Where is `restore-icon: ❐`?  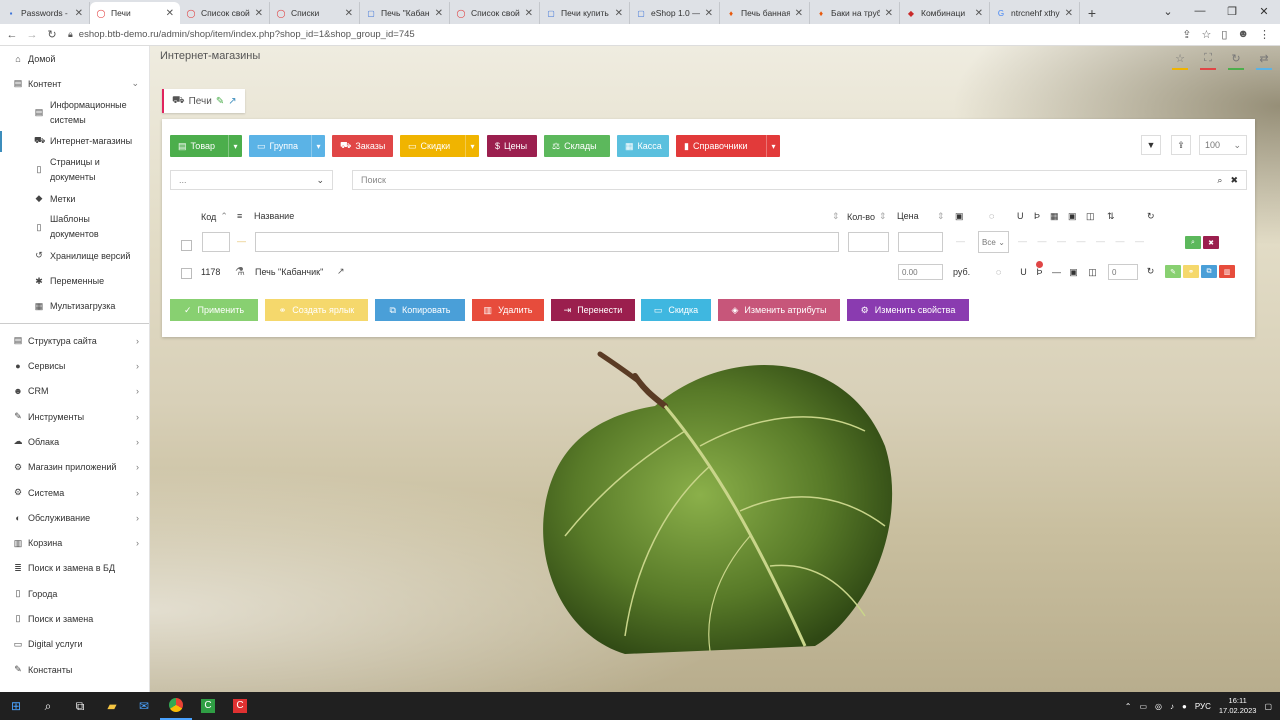
restore-icon: ❐ is located at coordinates (1232, 11).